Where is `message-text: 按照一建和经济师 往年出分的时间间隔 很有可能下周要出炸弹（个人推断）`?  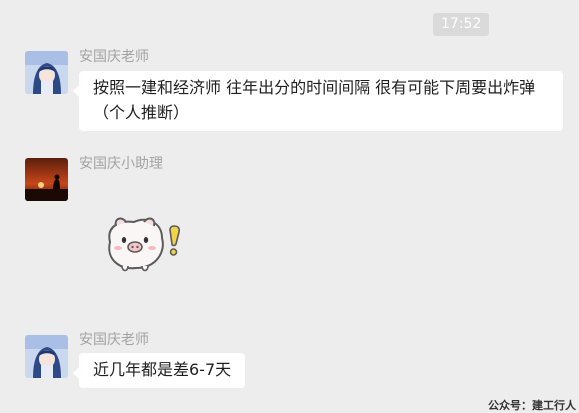 message-text: 按照一建和经济师 往年出分的时间间隔 很有可能下周要出炸弹（个人推断） is located at coordinates (314, 100).